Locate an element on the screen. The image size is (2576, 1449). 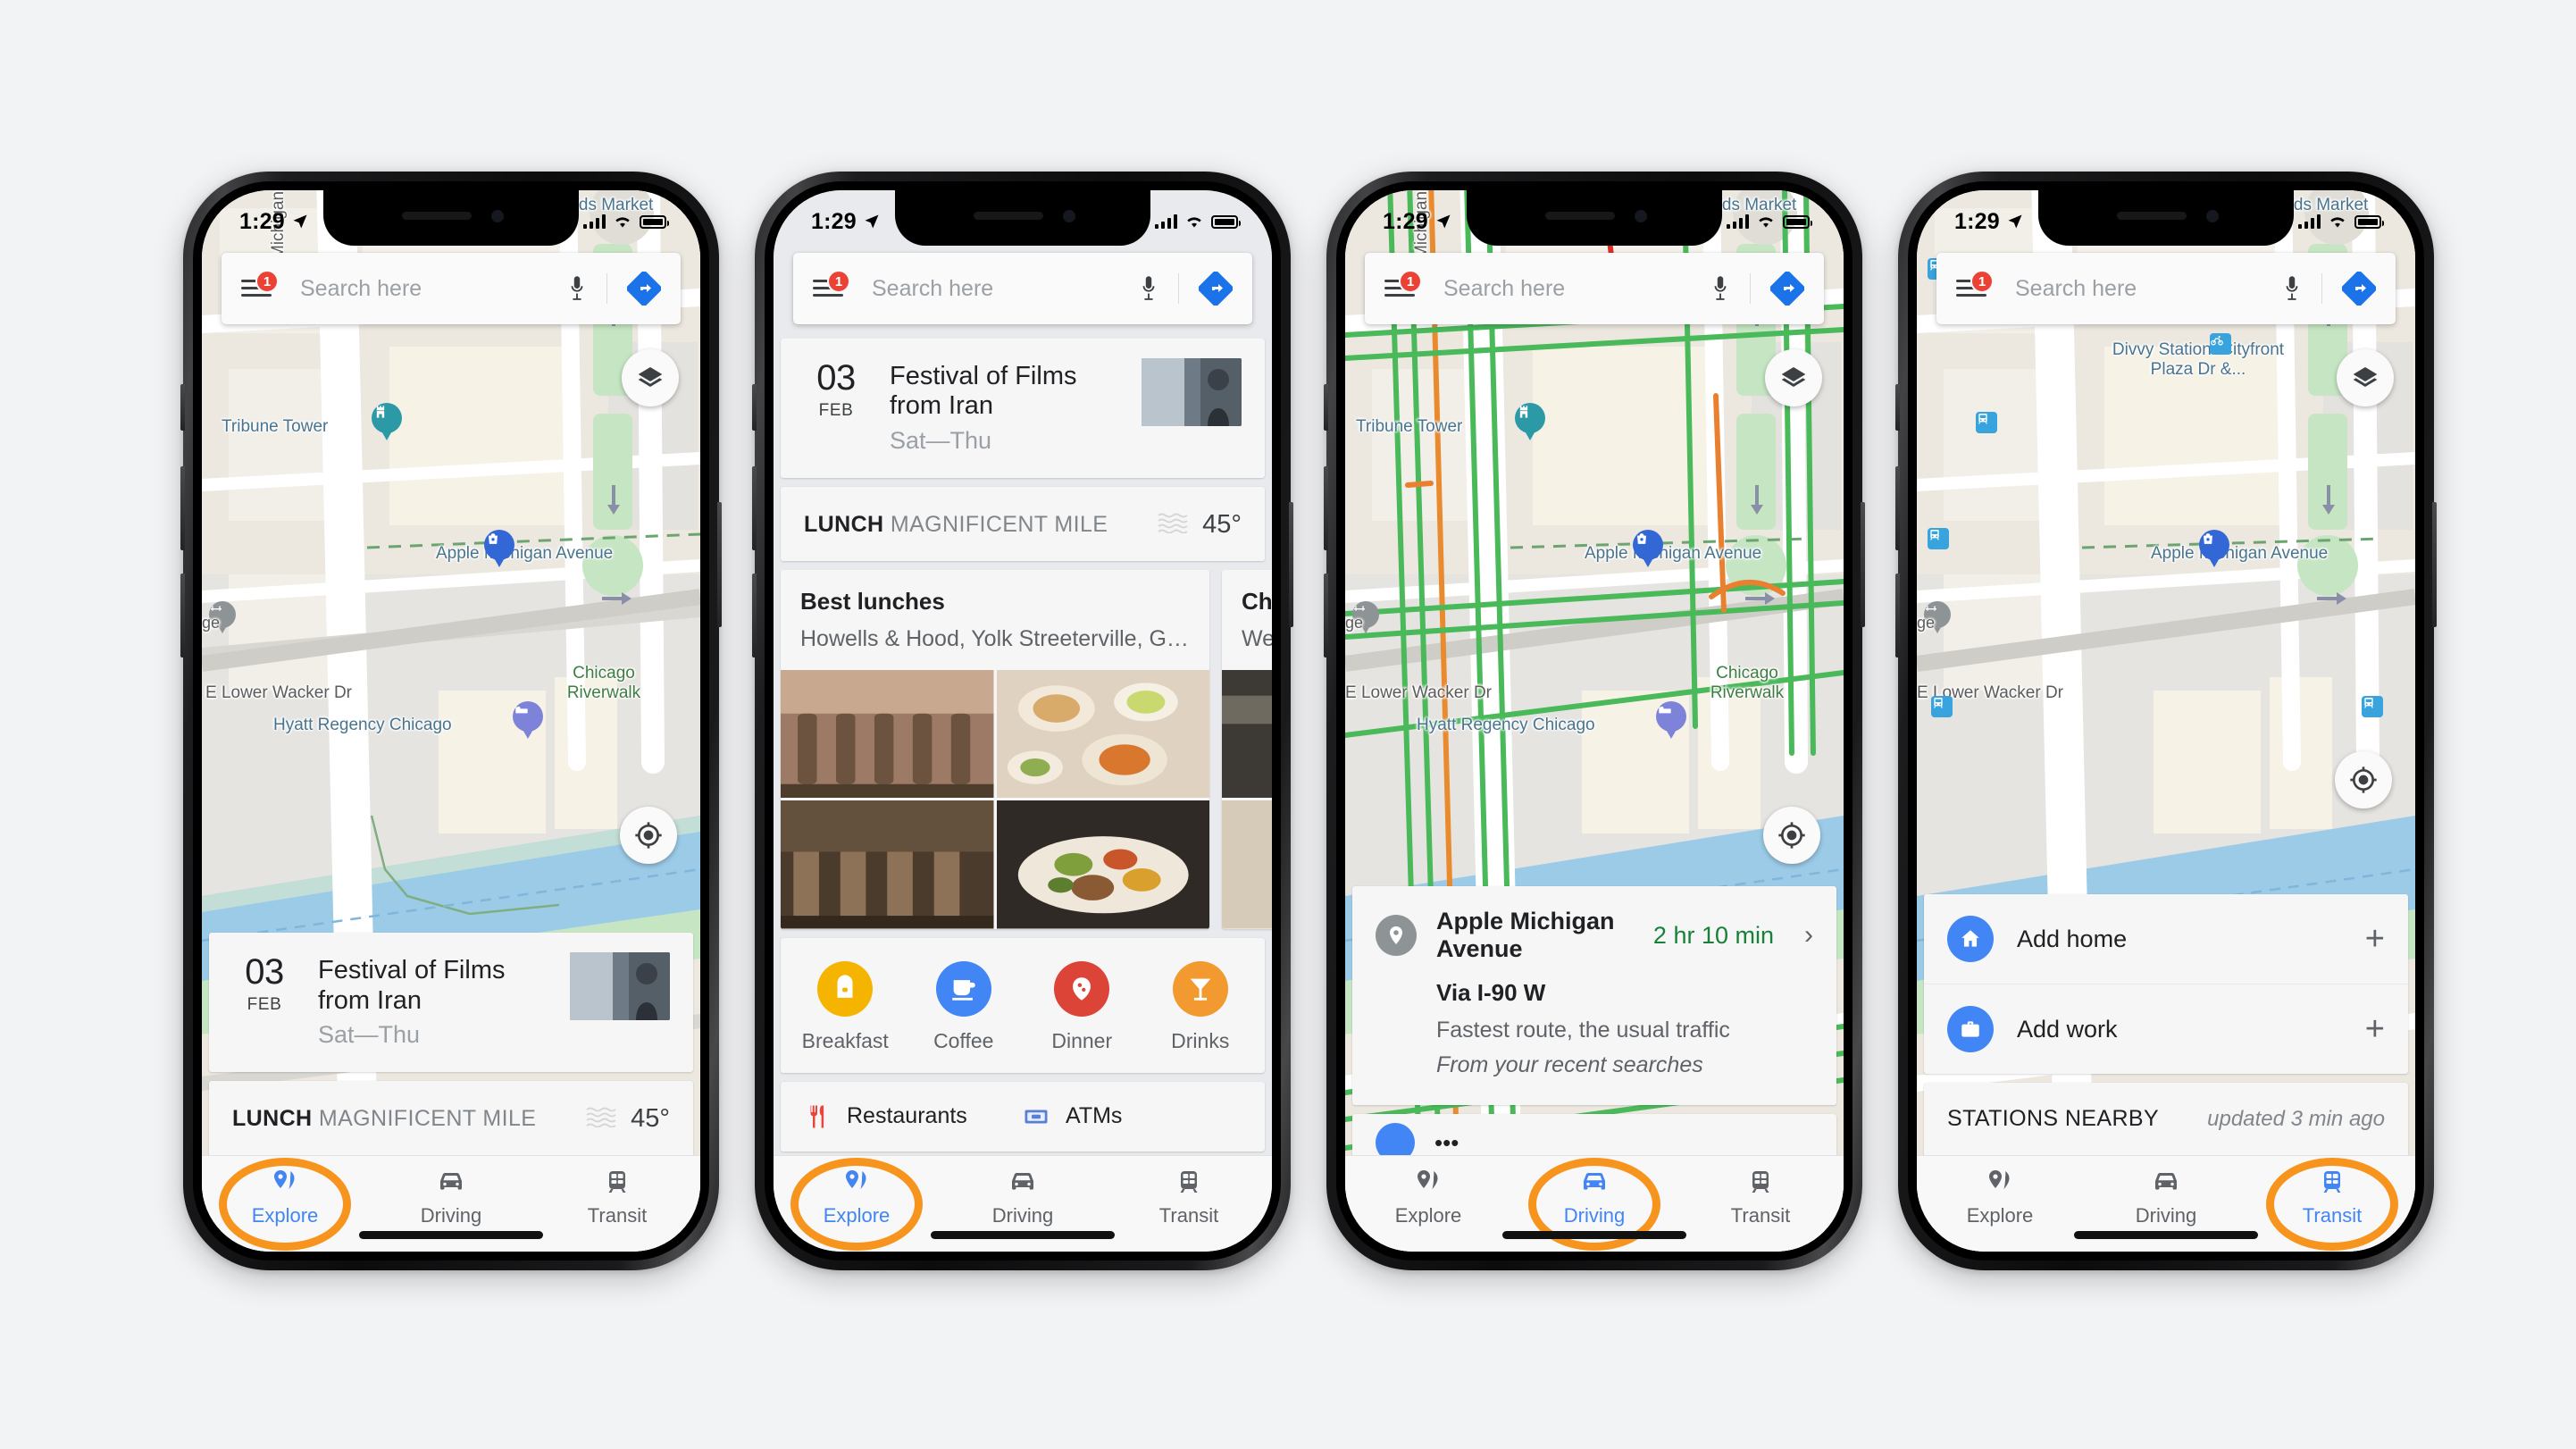
add-home-row: Add home + is located at coordinates (2166, 939).